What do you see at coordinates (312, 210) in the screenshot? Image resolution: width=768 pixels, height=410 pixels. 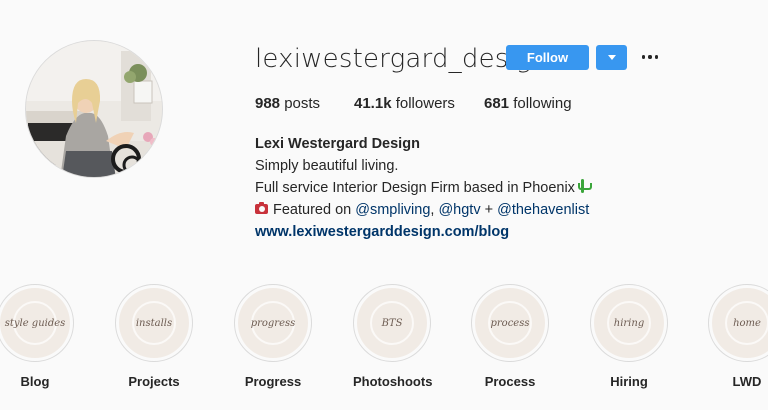 I see `featured-prefix: Featured on` at bounding box center [312, 210].